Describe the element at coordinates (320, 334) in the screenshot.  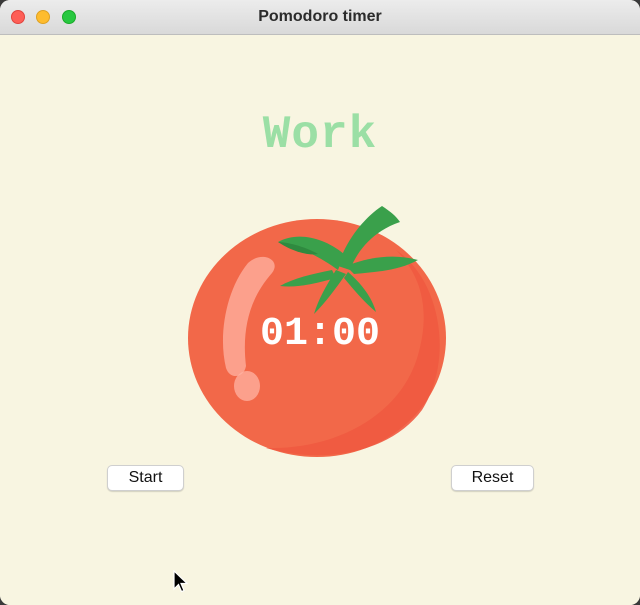
I see `timer-display: 01:00` at that location.